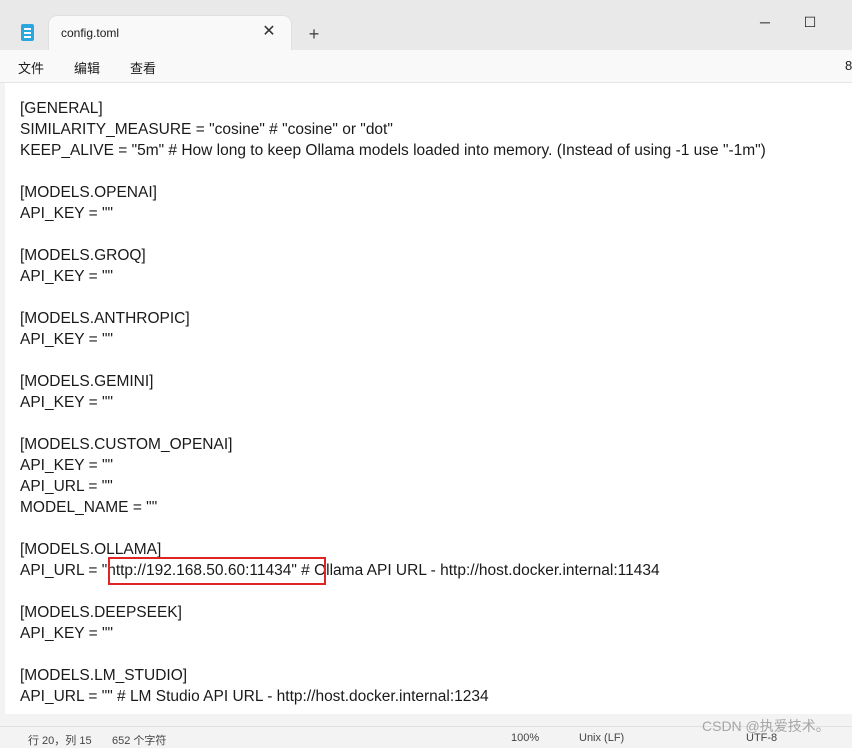 This screenshot has width=852, height=748. I want to click on editor-line: MODEL_NAME = "", so click(89, 507).